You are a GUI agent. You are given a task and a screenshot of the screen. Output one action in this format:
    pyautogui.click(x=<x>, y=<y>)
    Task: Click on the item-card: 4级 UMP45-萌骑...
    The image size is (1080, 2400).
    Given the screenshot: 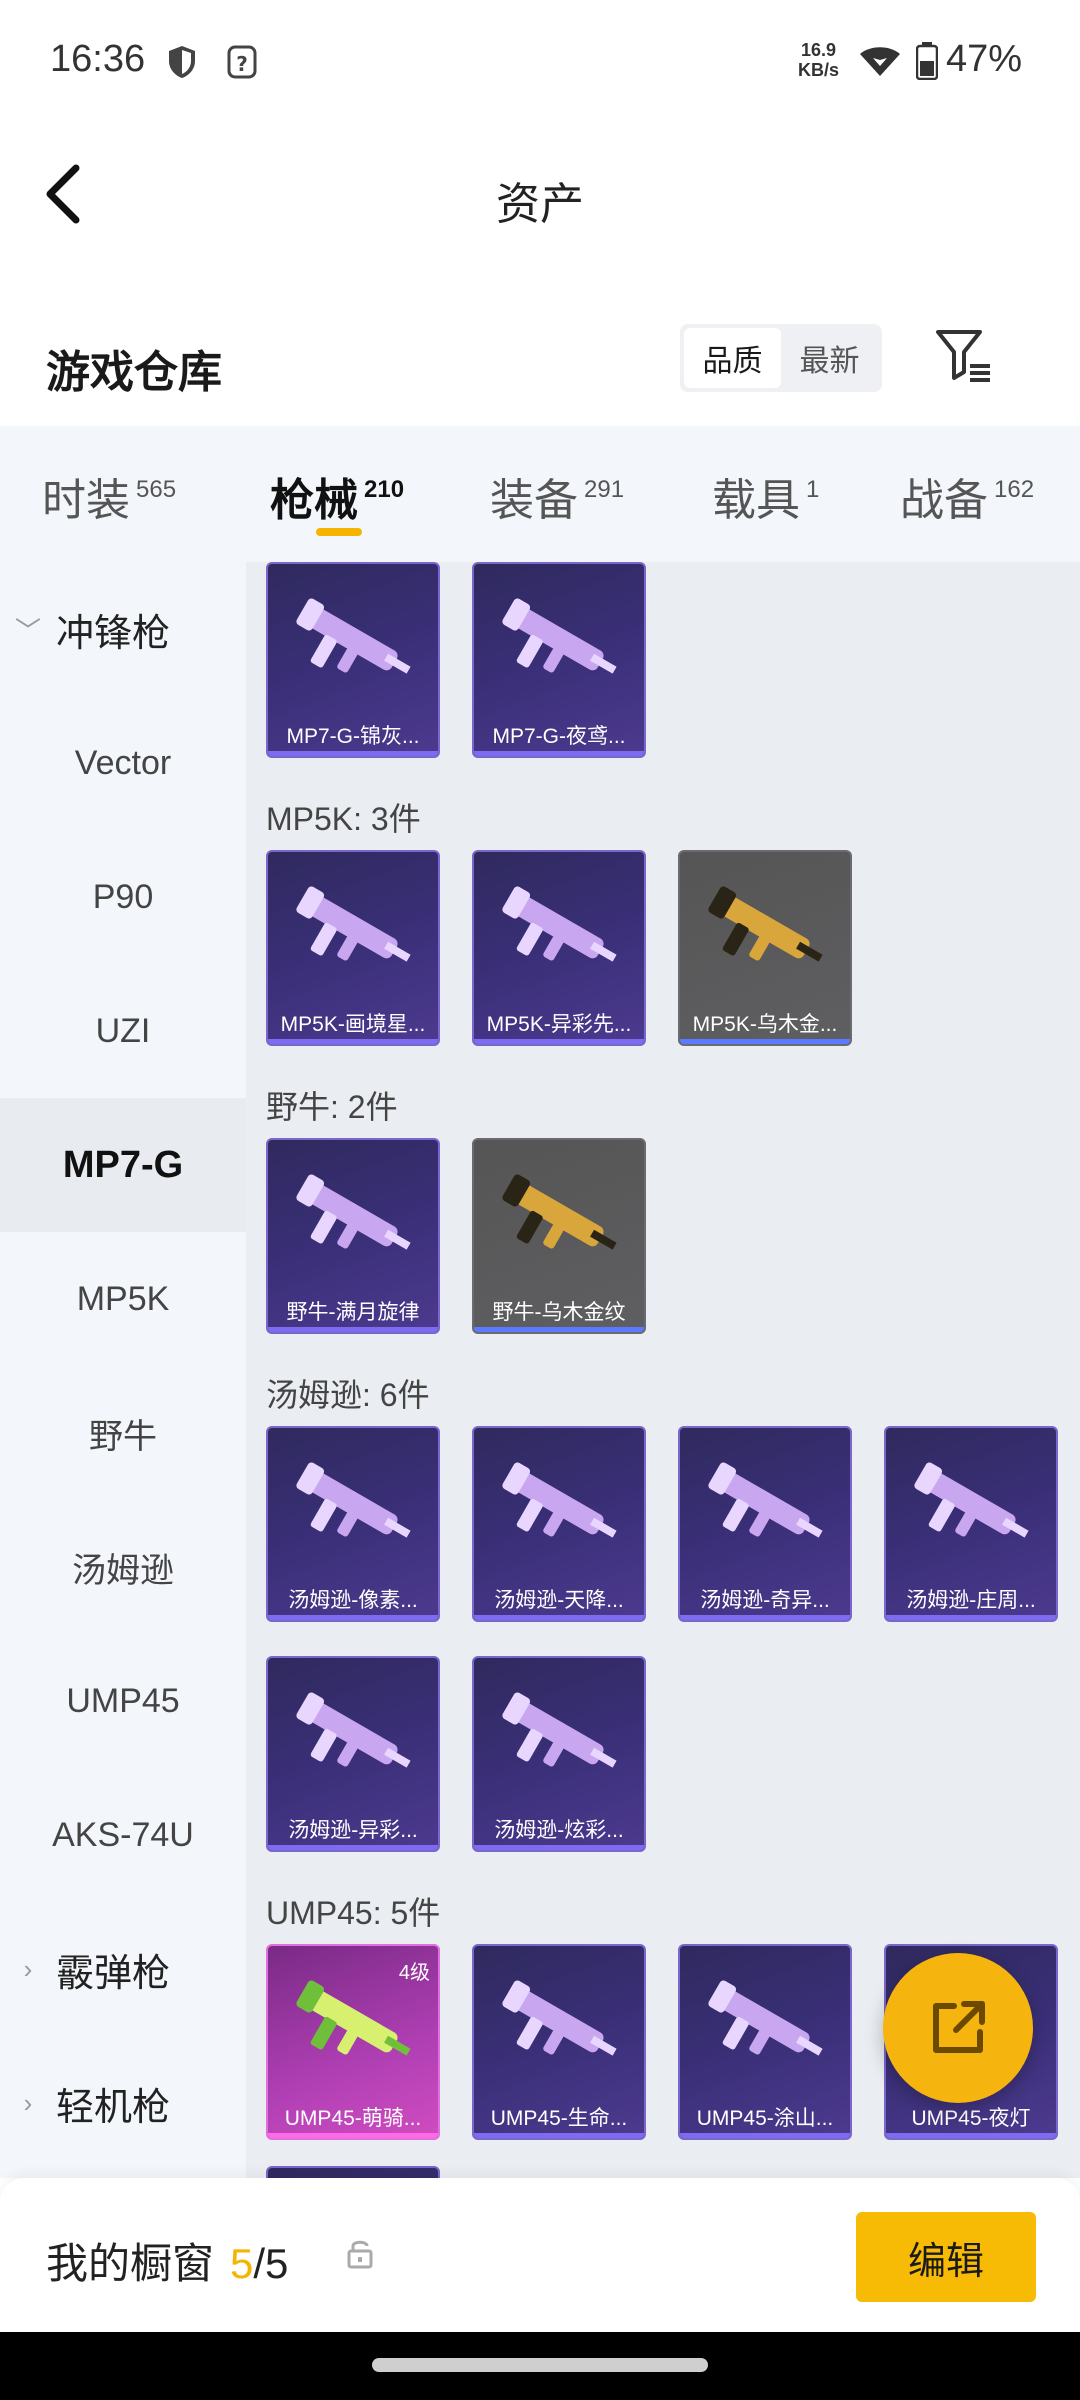 What is the action you would take?
    pyautogui.click(x=353, y=2042)
    